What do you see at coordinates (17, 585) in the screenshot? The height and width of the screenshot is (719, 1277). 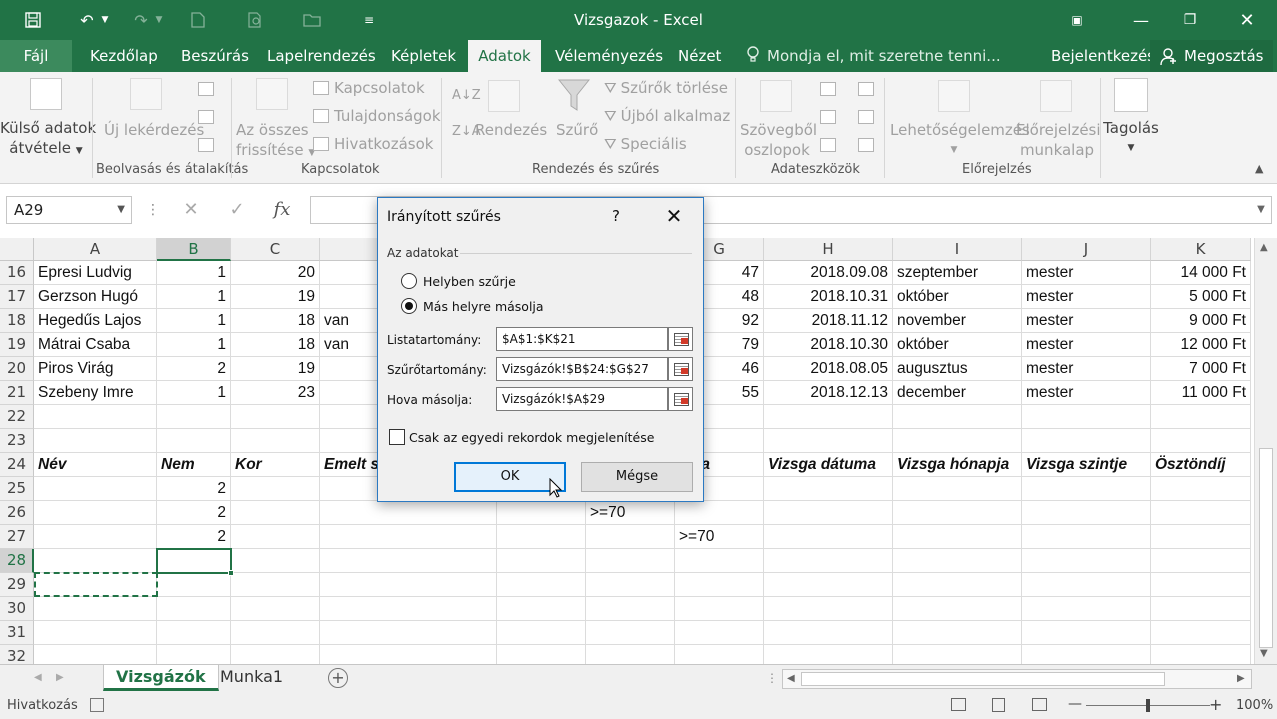 I see `row-header-29: 29` at bounding box center [17, 585].